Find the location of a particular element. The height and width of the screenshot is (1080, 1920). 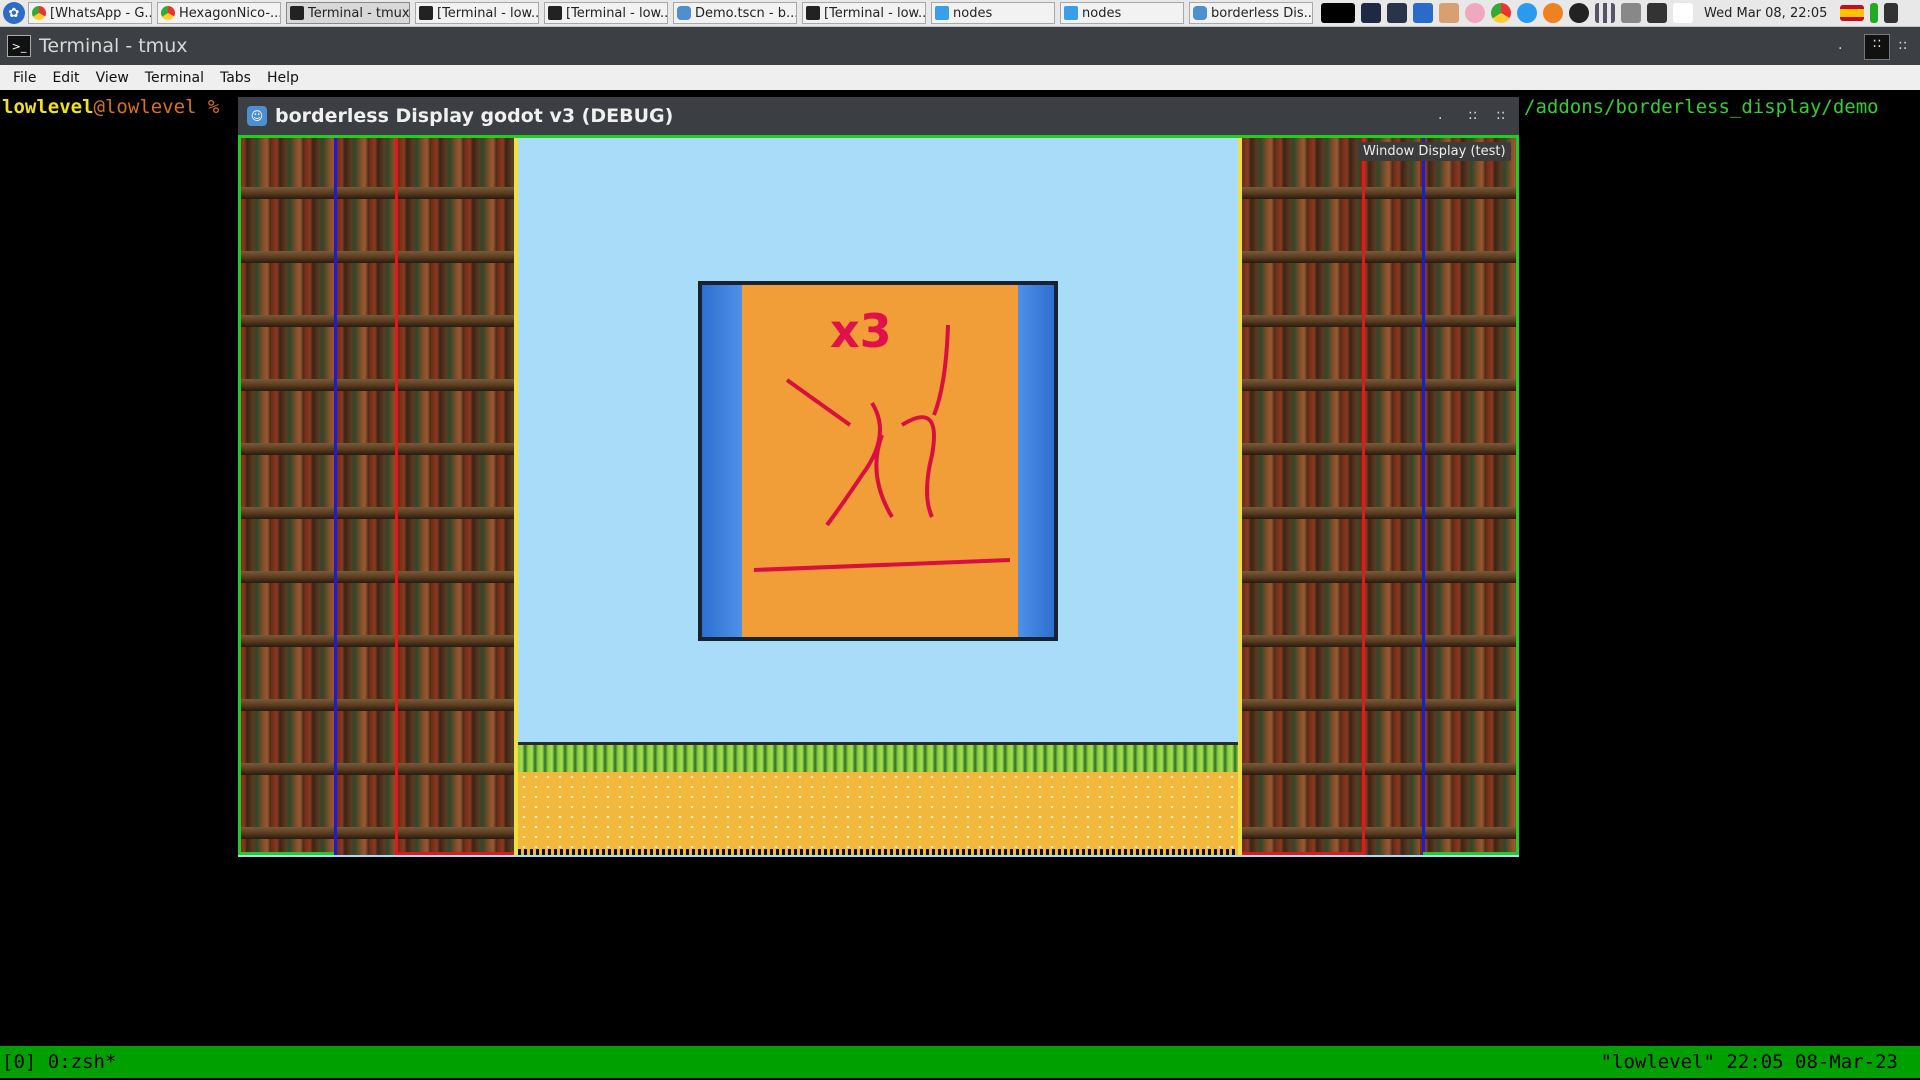

menu-tabs: Tabs is located at coordinates (235, 78).